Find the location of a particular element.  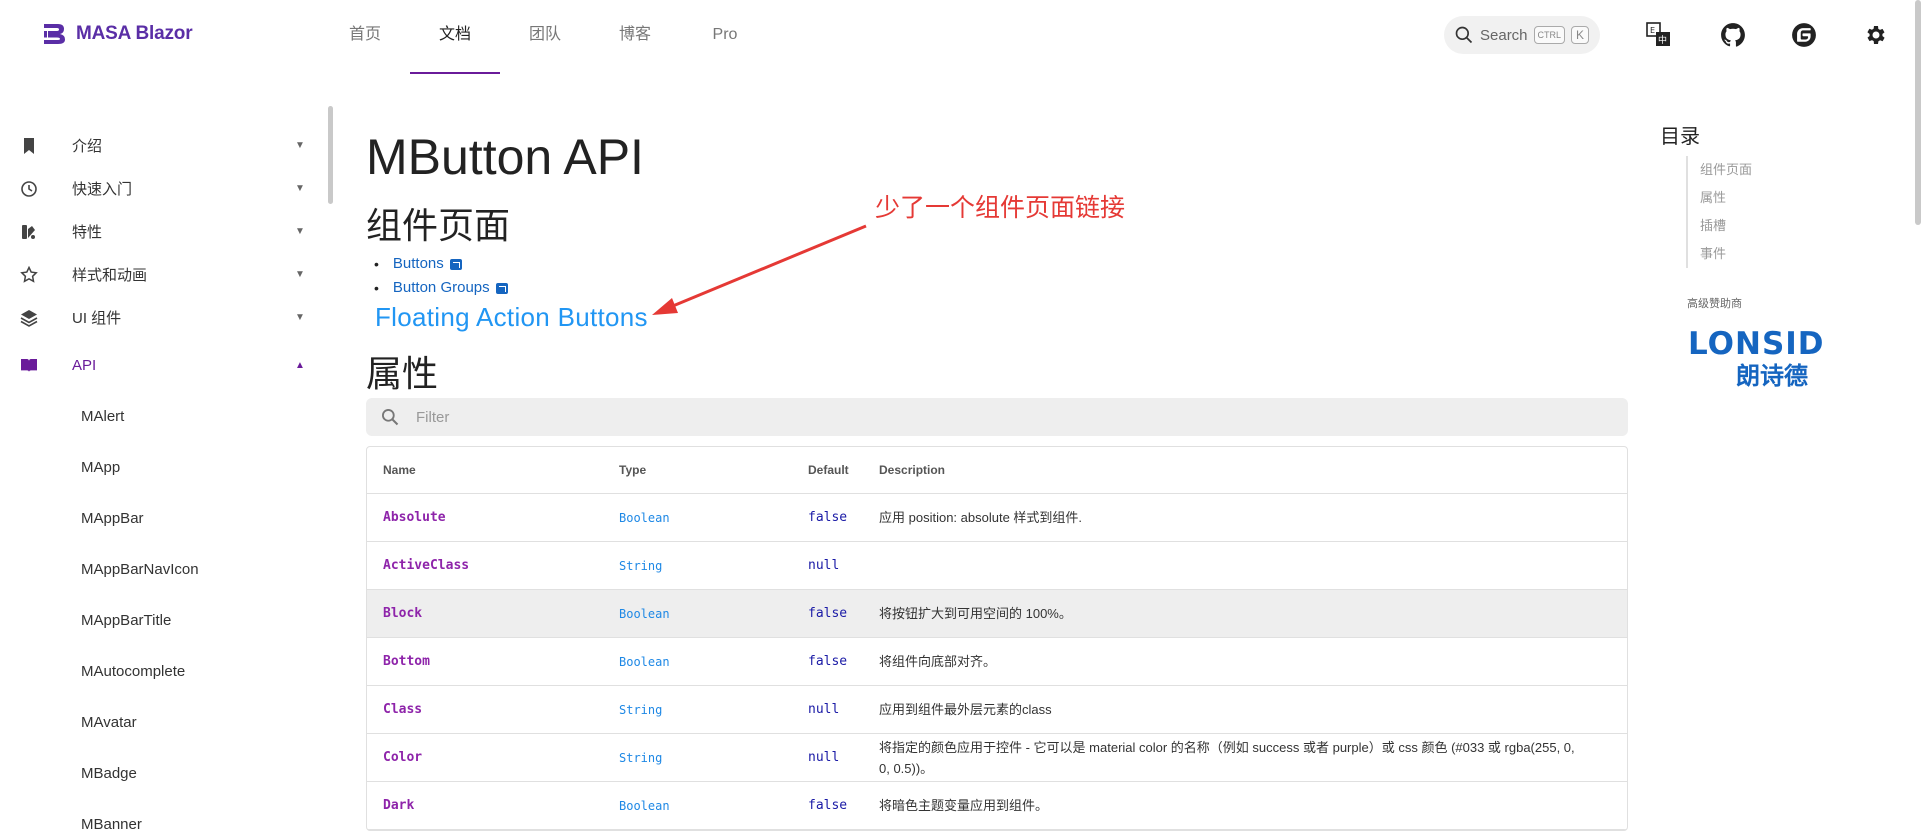

translate-icon: E中 is located at coordinates (1659, 35).